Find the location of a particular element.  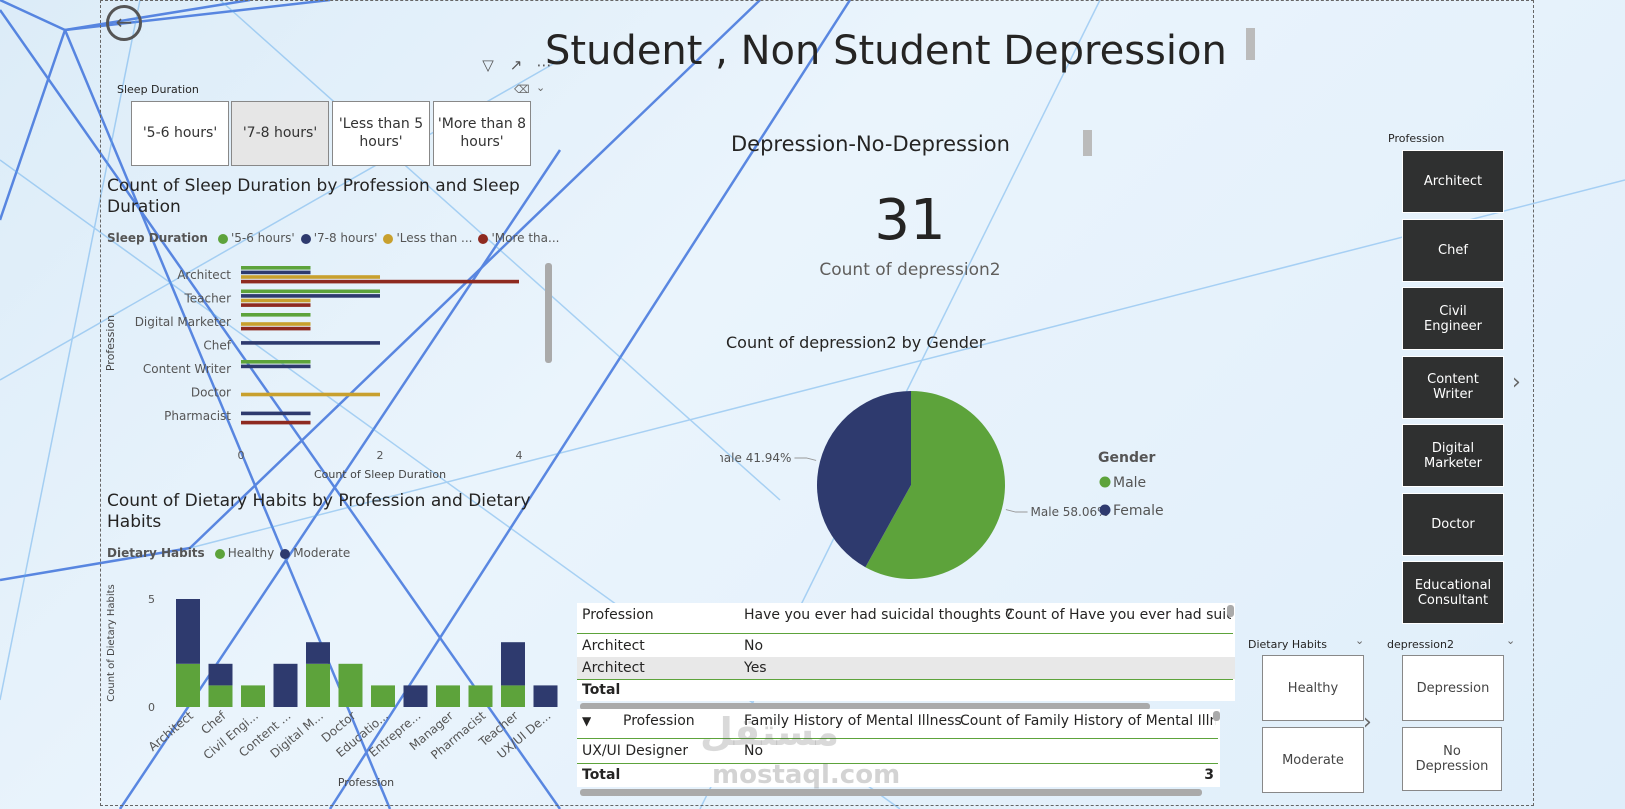

legend-title: Dietary Habits is located at coordinates (156, 553).